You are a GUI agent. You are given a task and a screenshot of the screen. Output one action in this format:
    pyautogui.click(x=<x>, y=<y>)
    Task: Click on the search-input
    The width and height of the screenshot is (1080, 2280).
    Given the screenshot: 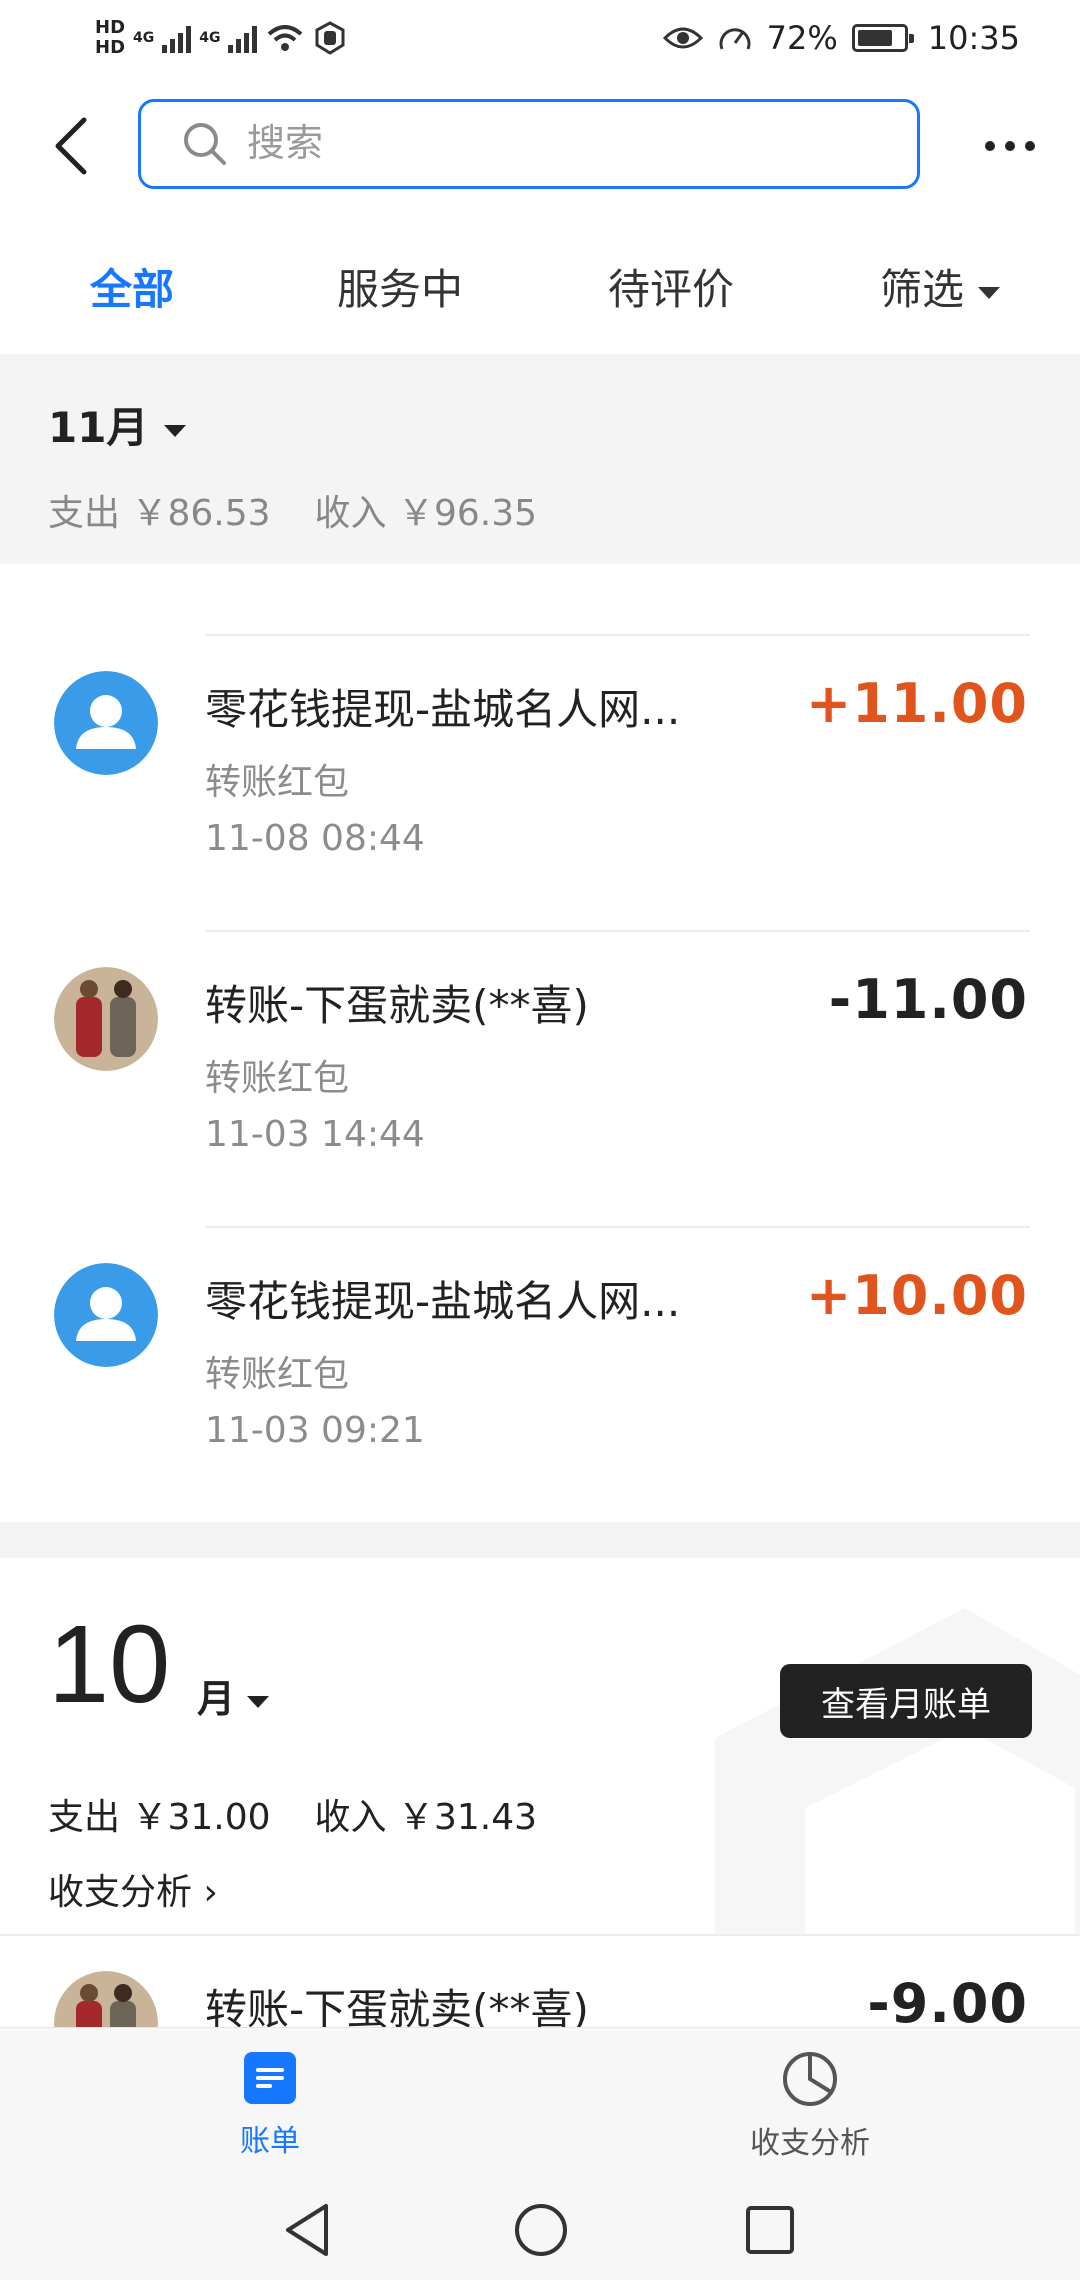 What is the action you would take?
    pyautogui.click(x=527, y=144)
    